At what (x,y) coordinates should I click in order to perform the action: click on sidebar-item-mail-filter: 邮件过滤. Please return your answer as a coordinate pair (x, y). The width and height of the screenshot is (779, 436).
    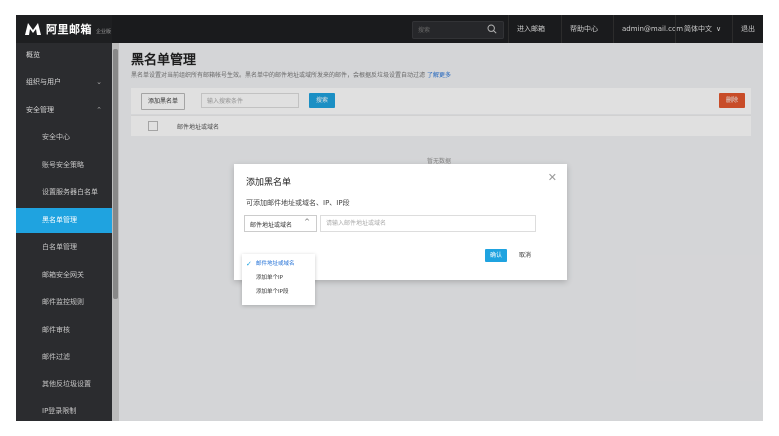
    Looking at the image, I should click on (64, 357).